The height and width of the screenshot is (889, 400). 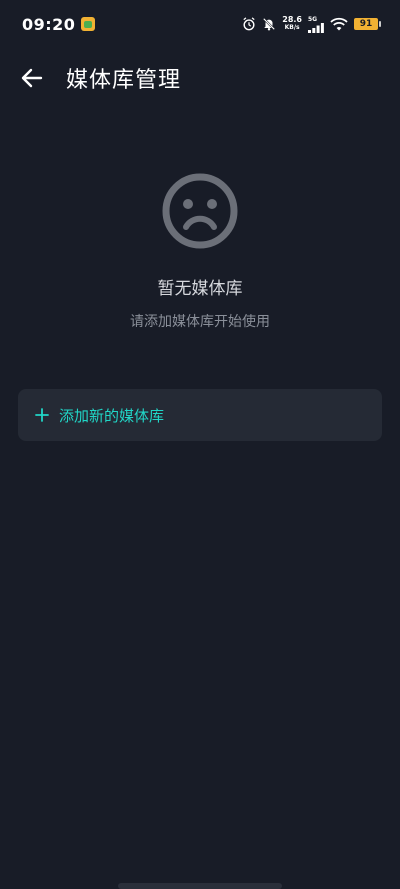 What do you see at coordinates (200, 24) in the screenshot?
I see `status-bar: 09:20 28.6 KB/s 5G 91` at bounding box center [200, 24].